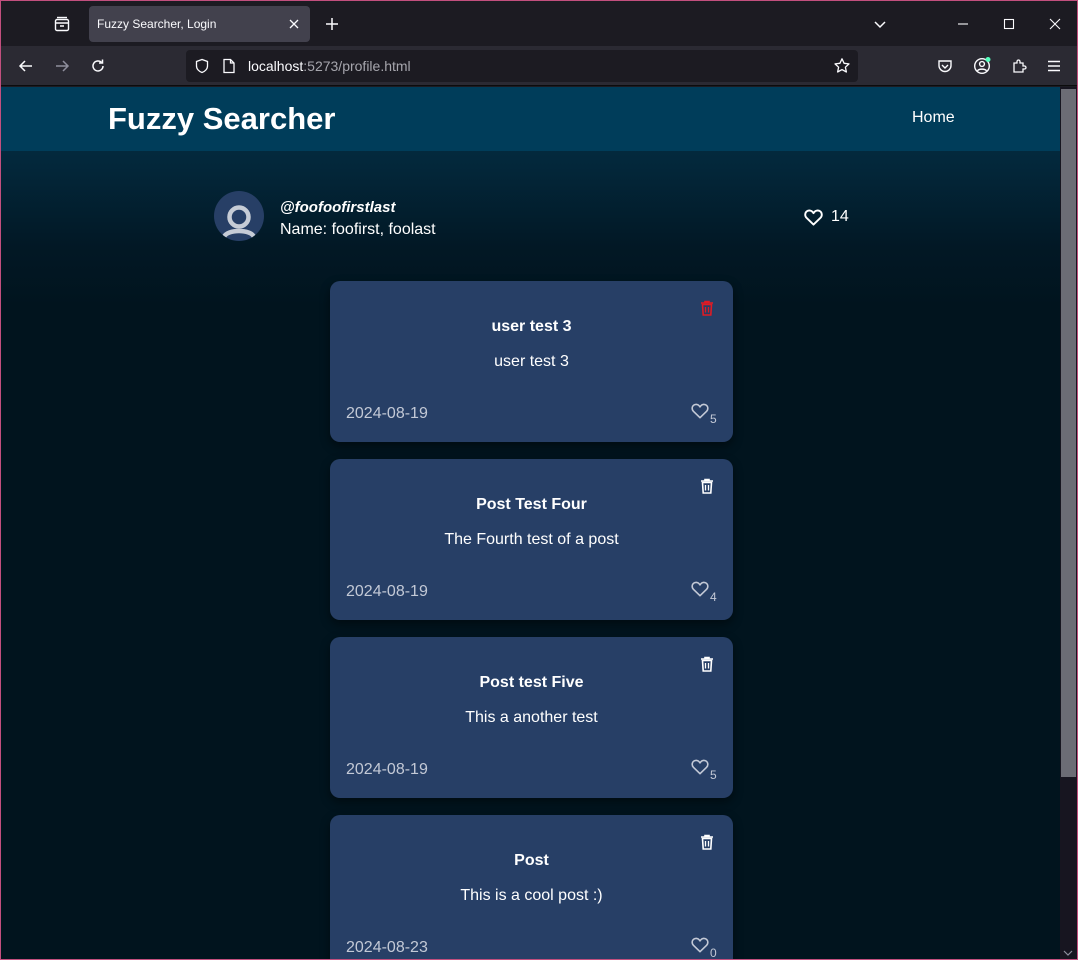  What do you see at coordinates (338, 207) in the screenshot?
I see `profile-handle: @foofoofirstlast` at bounding box center [338, 207].